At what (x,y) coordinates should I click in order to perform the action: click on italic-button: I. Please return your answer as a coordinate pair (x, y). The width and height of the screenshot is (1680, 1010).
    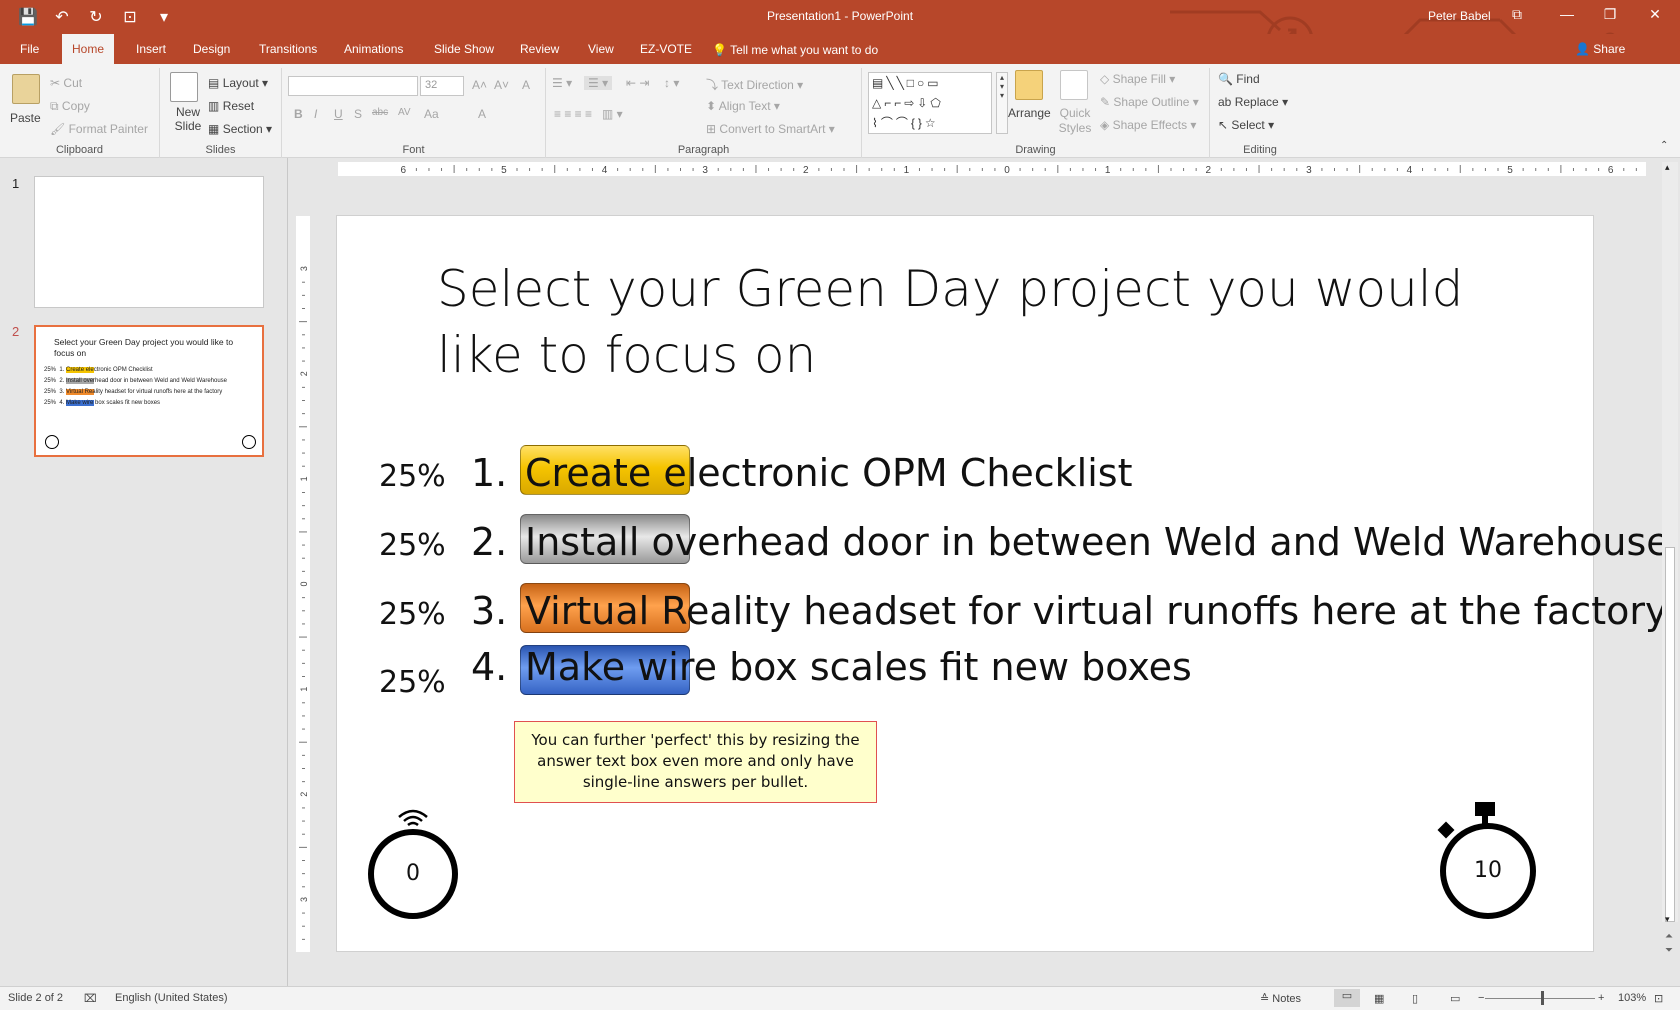
    Looking at the image, I should click on (315, 114).